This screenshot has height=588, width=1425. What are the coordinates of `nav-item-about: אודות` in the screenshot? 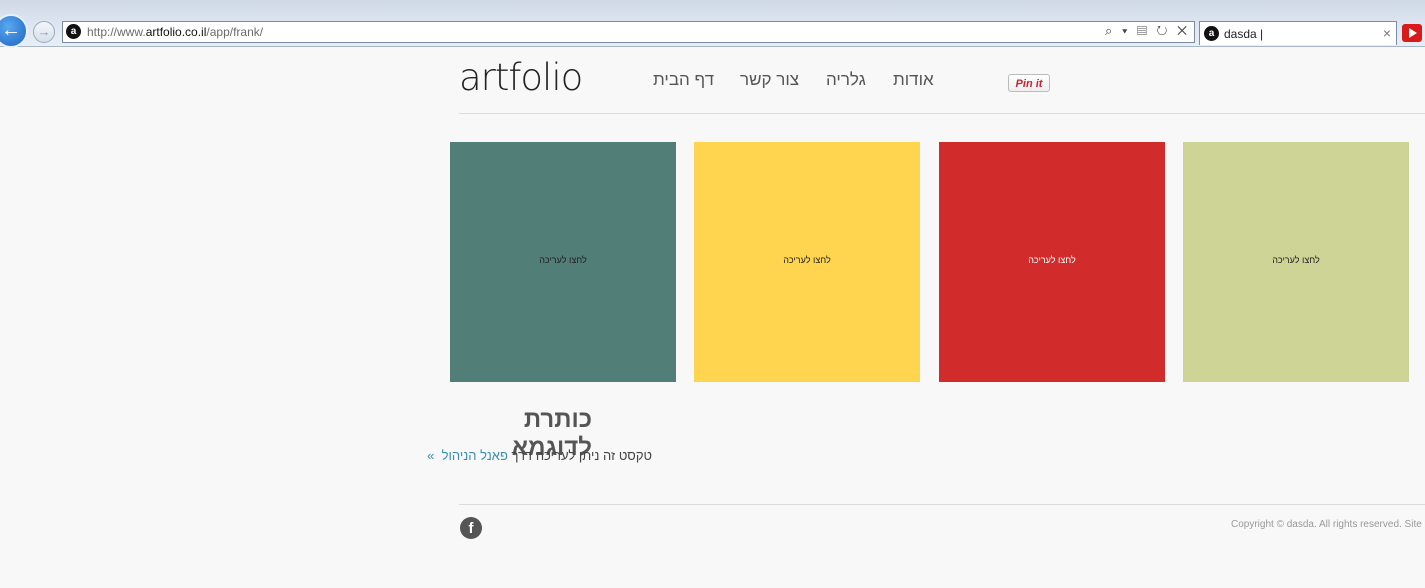 It's located at (913, 80).